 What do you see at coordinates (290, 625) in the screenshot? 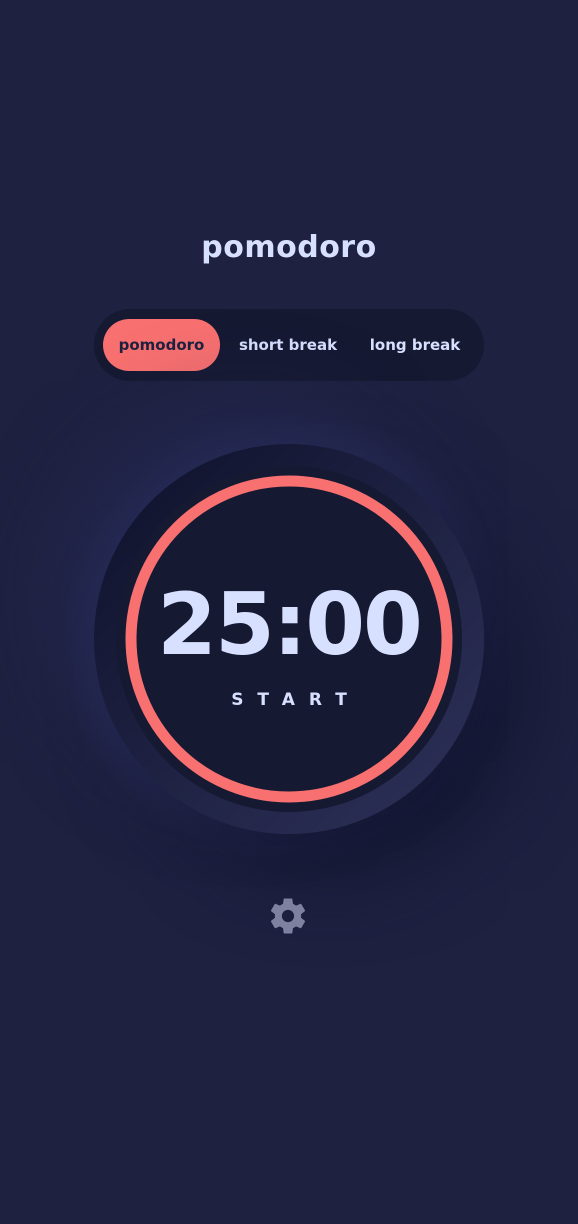
I see `timer-display: 25:00` at bounding box center [290, 625].